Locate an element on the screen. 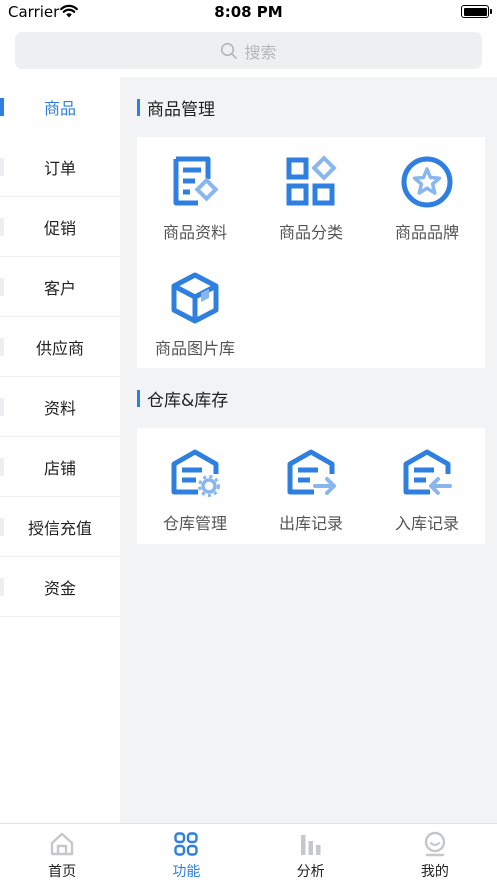 The image size is (497, 883). apps-icon is located at coordinates (186, 844).